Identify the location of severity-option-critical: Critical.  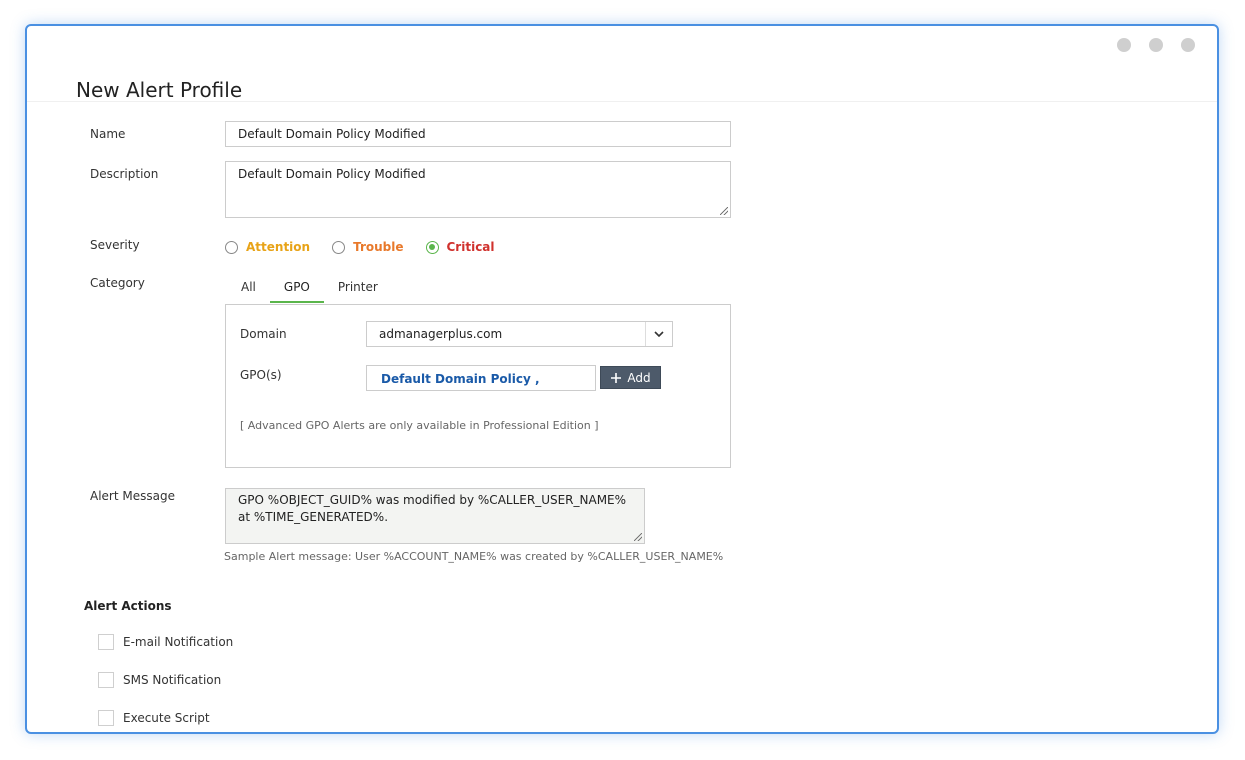
(460, 247).